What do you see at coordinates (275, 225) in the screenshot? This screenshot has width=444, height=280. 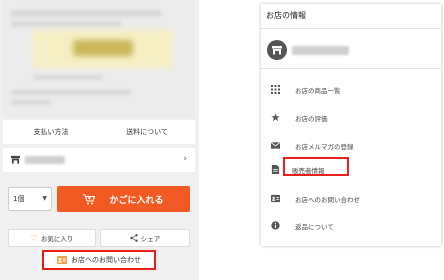 I see `info-icon` at bounding box center [275, 225].